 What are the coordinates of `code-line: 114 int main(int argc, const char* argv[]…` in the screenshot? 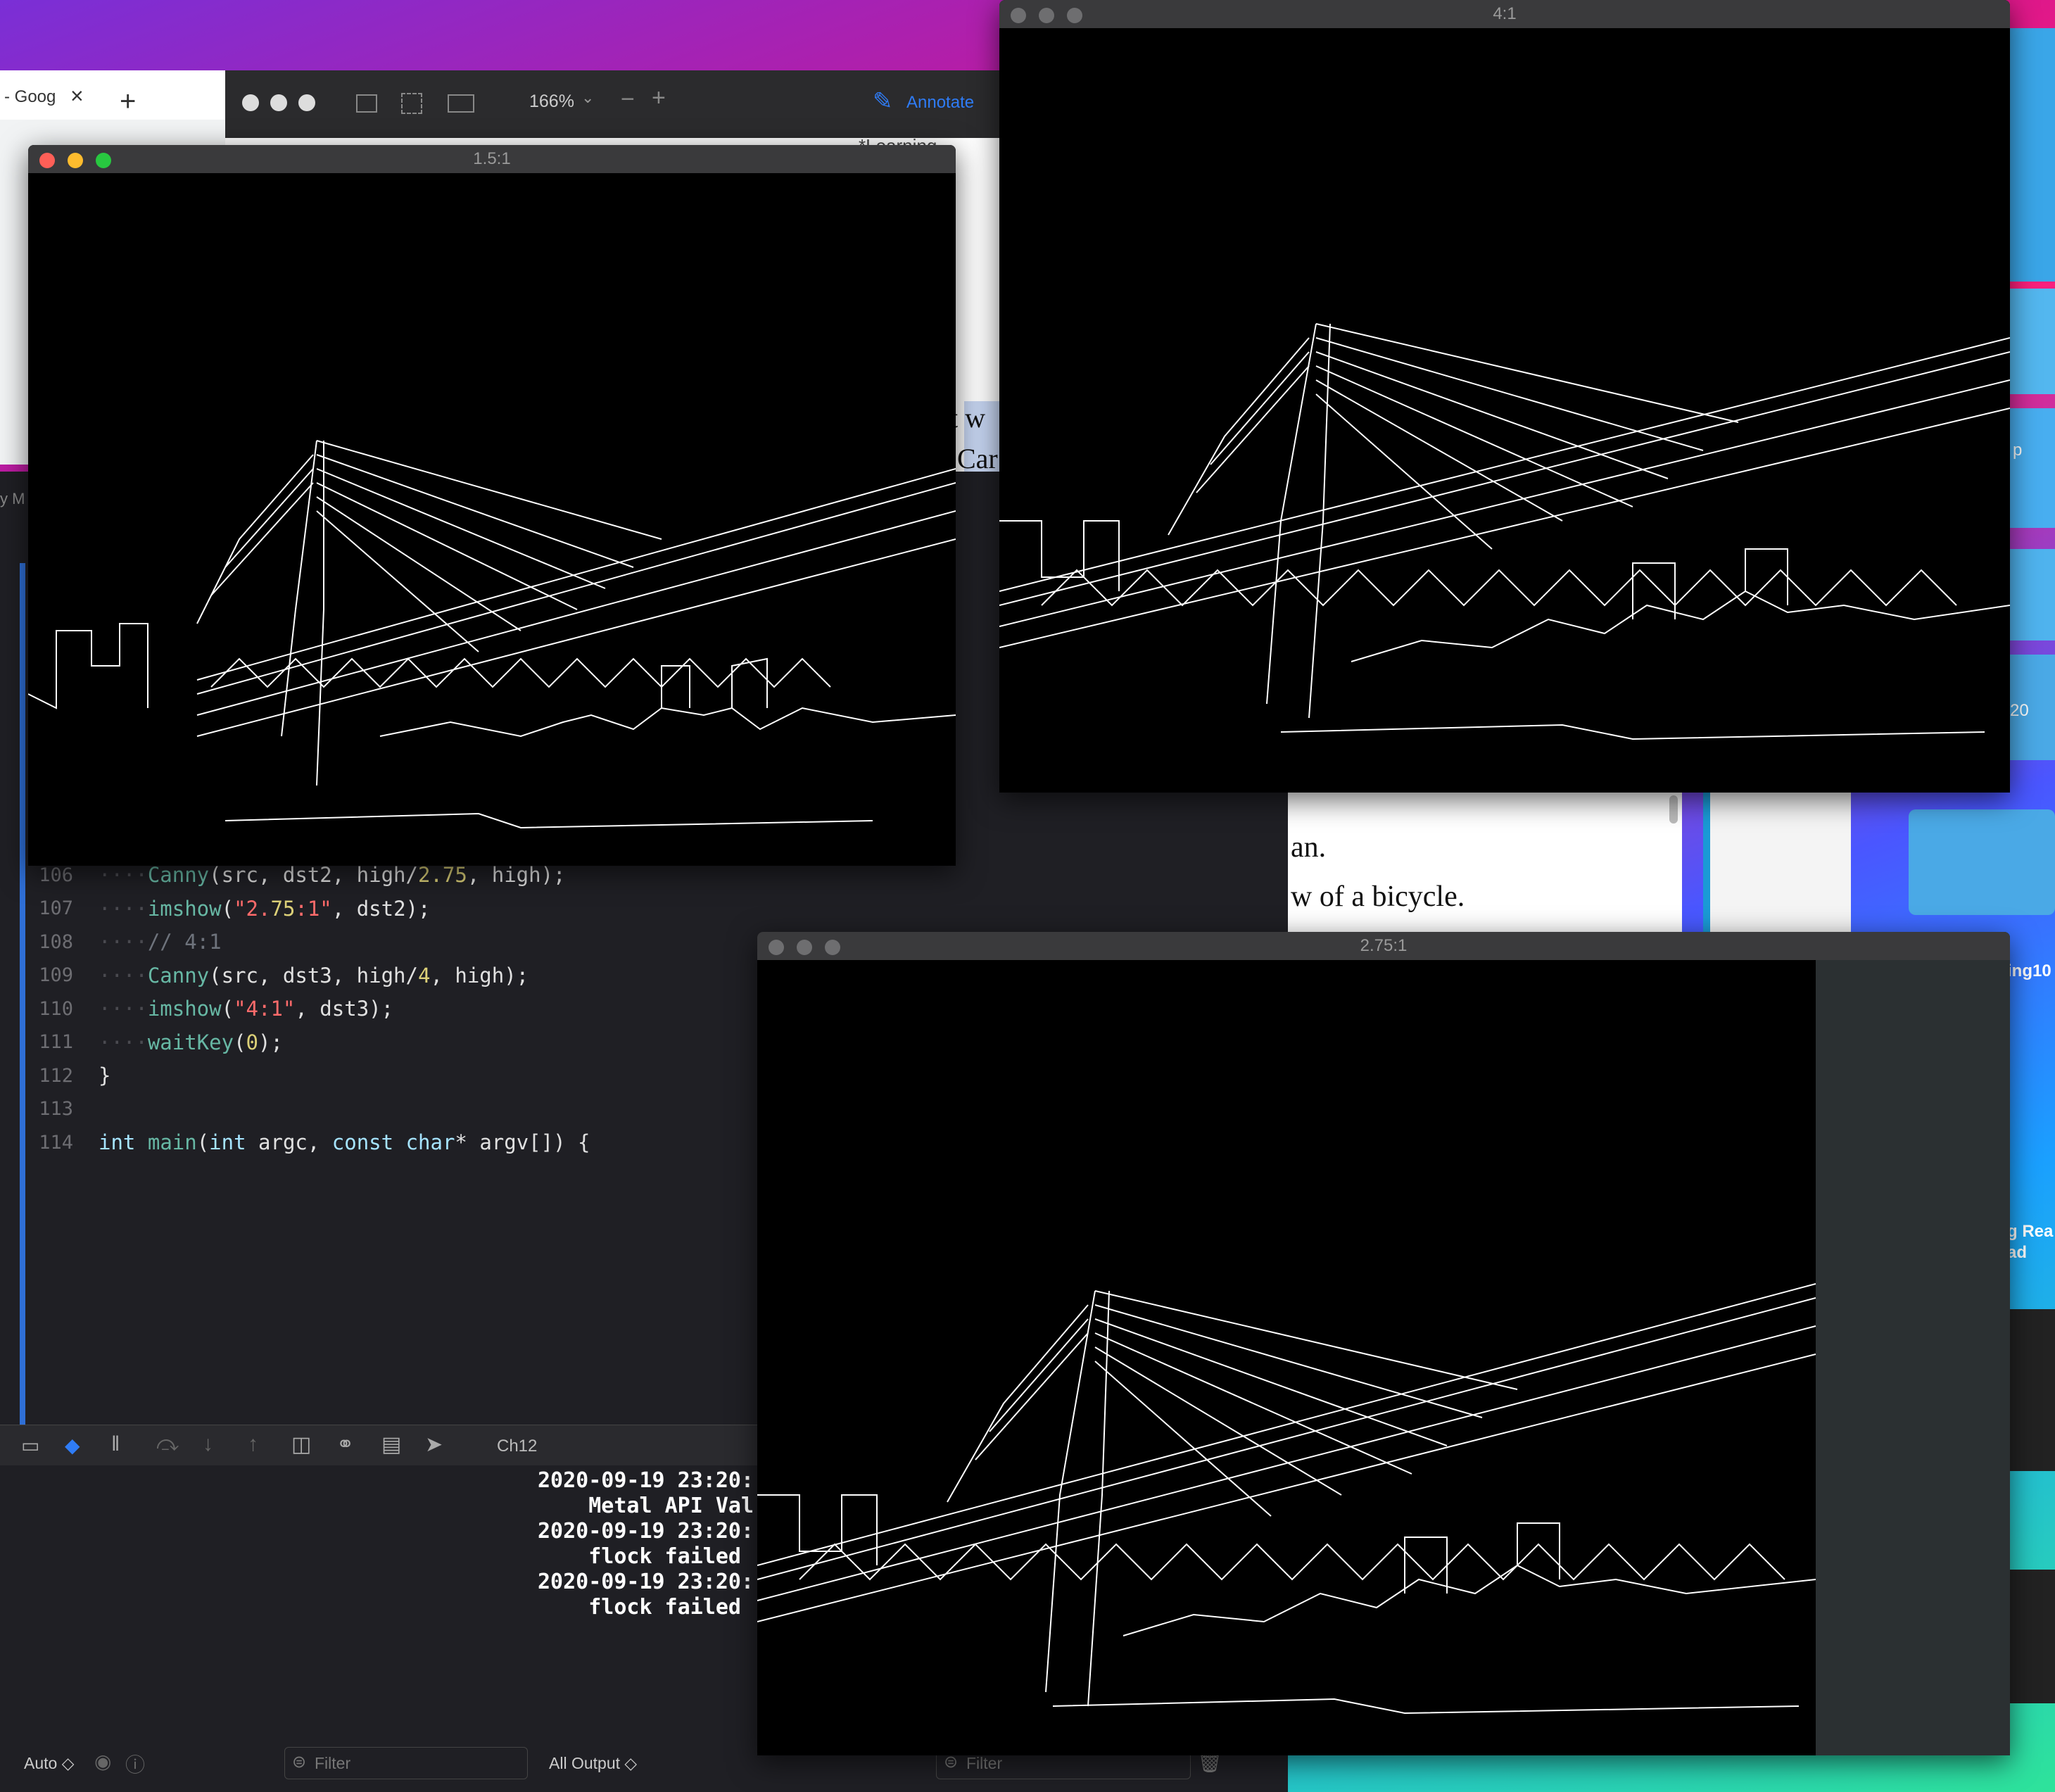 It's located at (394, 1142).